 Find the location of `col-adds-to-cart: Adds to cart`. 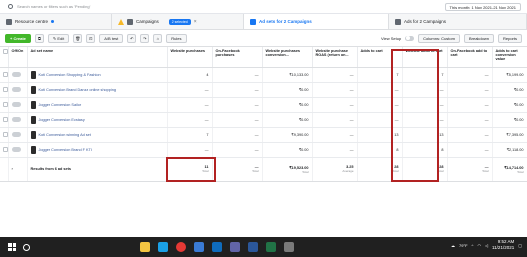

col-adds-to-cart: Adds to cart is located at coordinates (380, 57).